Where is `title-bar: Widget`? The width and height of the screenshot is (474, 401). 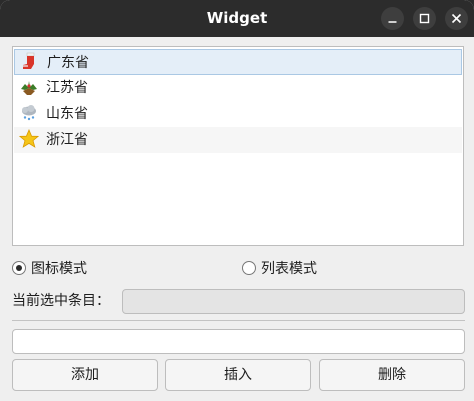 title-bar: Widget is located at coordinates (237, 18).